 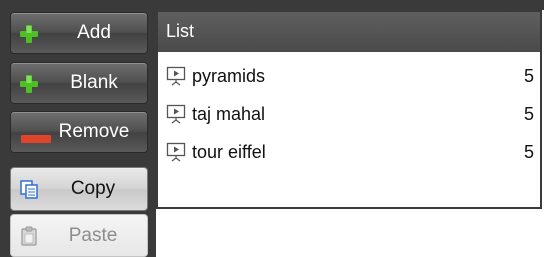 What do you see at coordinates (29, 236) in the screenshot?
I see `paste-icon` at bounding box center [29, 236].